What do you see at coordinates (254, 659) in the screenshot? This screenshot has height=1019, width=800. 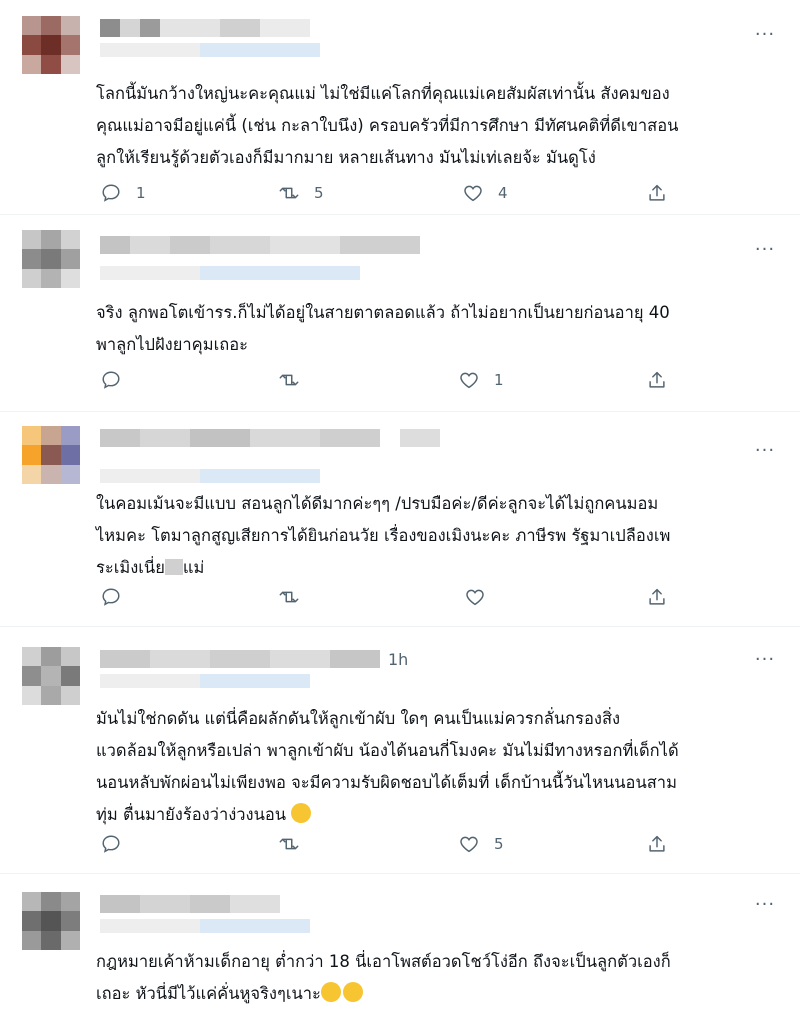 I see `author-name-redacted: 1h` at bounding box center [254, 659].